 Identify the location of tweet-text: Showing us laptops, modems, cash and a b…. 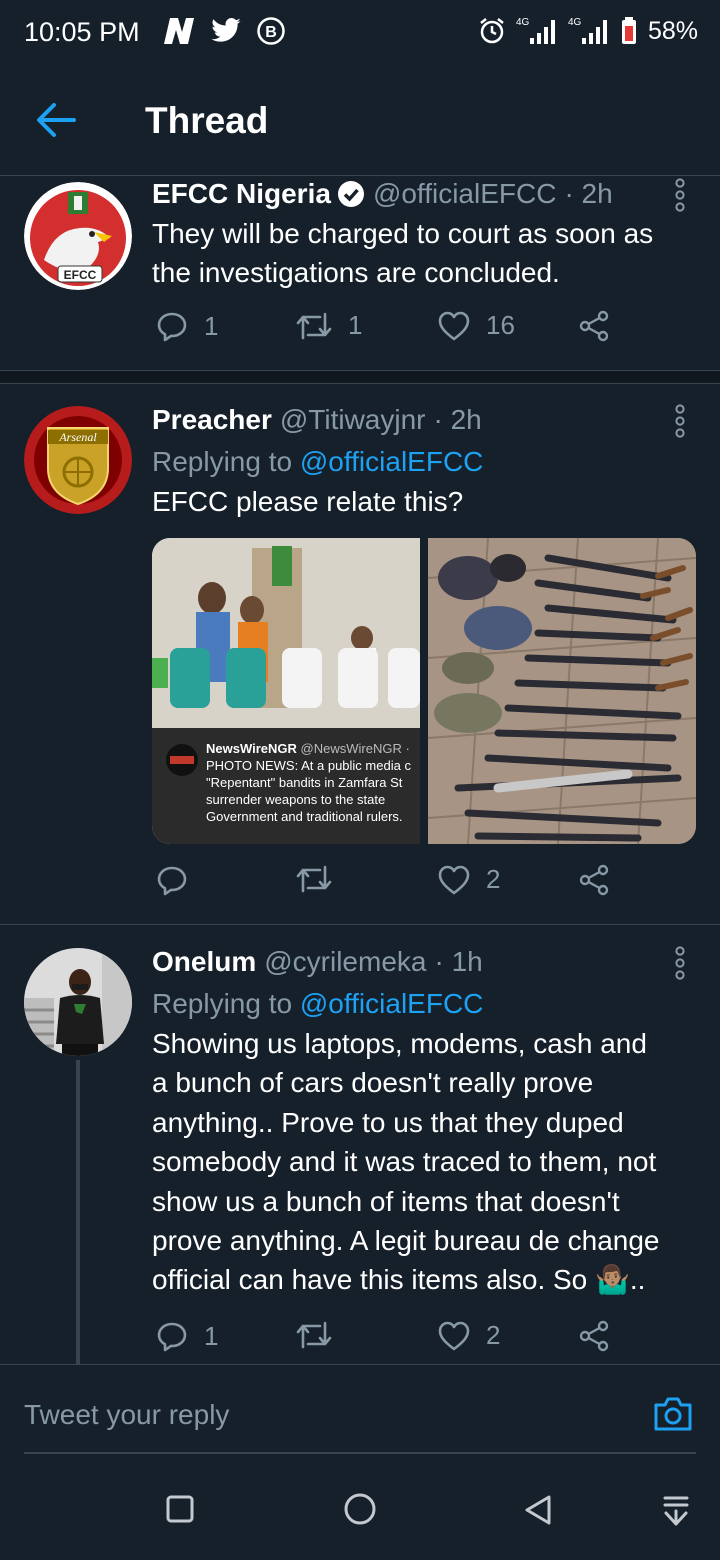
(424, 1162).